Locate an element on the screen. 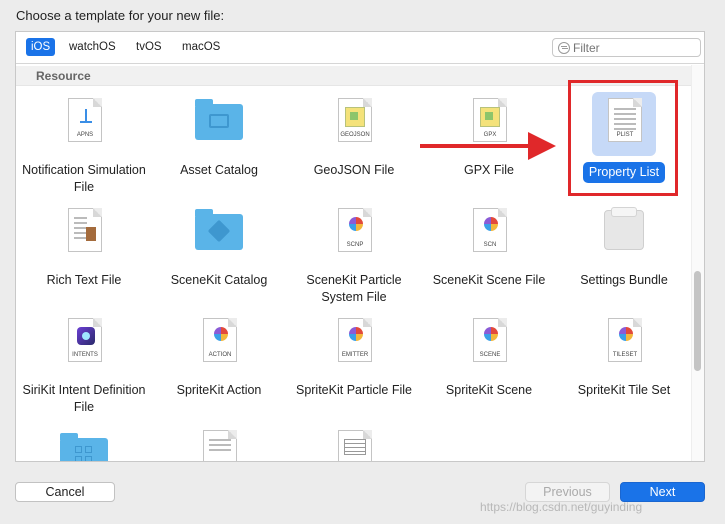 The image size is (725, 524). intents-doc-icon: INTENTS is located at coordinates (84, 344).